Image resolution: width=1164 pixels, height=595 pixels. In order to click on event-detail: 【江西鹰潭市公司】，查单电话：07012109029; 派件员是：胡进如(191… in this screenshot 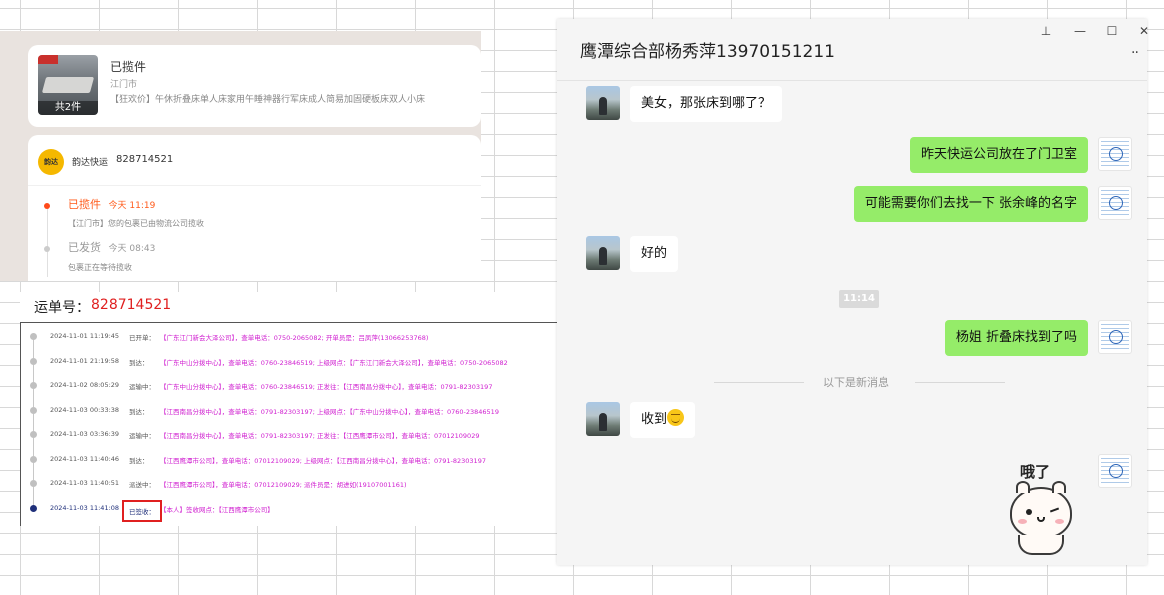, I will do `click(283, 485)`.